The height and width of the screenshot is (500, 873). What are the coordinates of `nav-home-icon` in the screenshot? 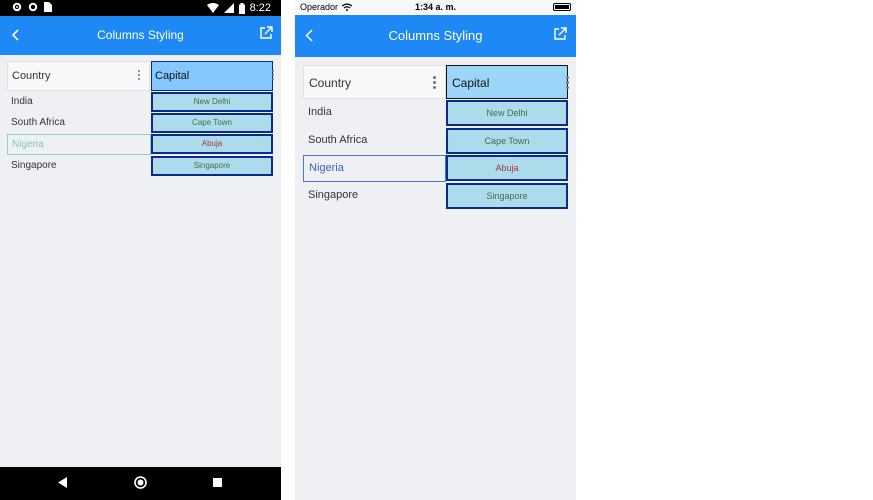 It's located at (140, 482).